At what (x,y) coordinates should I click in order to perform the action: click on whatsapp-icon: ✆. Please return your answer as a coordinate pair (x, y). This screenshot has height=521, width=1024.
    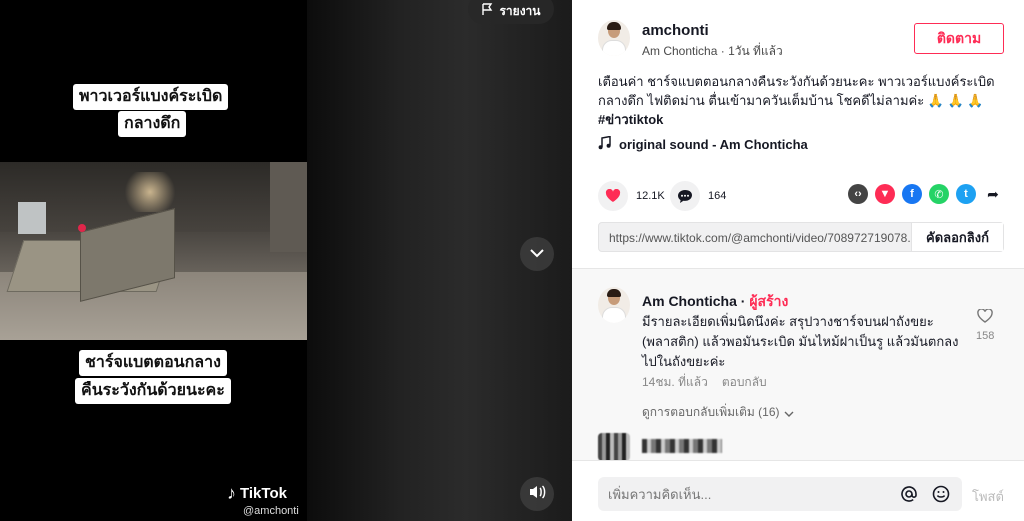
    Looking at the image, I should click on (939, 194).